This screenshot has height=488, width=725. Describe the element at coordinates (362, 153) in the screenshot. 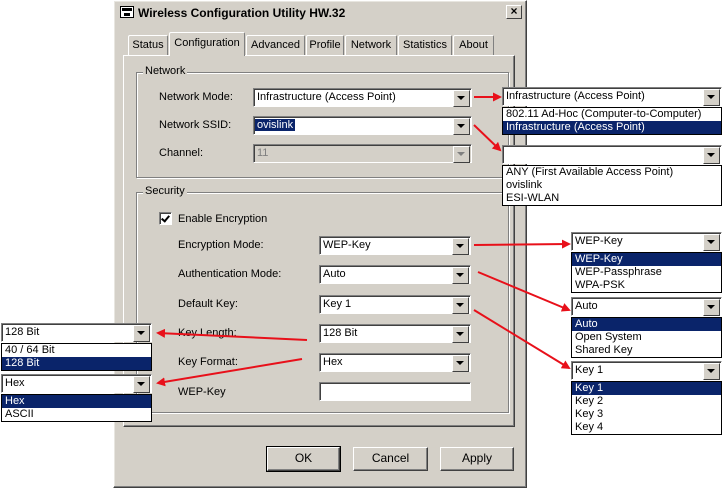

I see `channel-select: 11` at that location.